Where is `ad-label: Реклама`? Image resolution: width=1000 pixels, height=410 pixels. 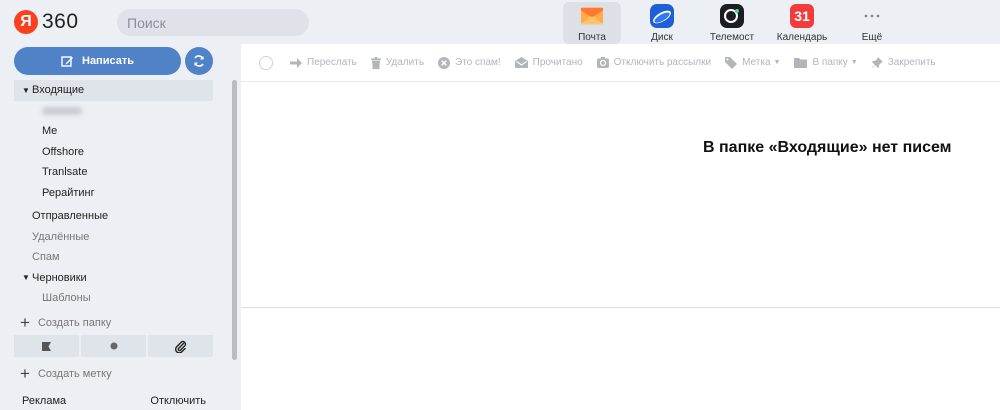
ad-label: Реклама is located at coordinates (44, 401).